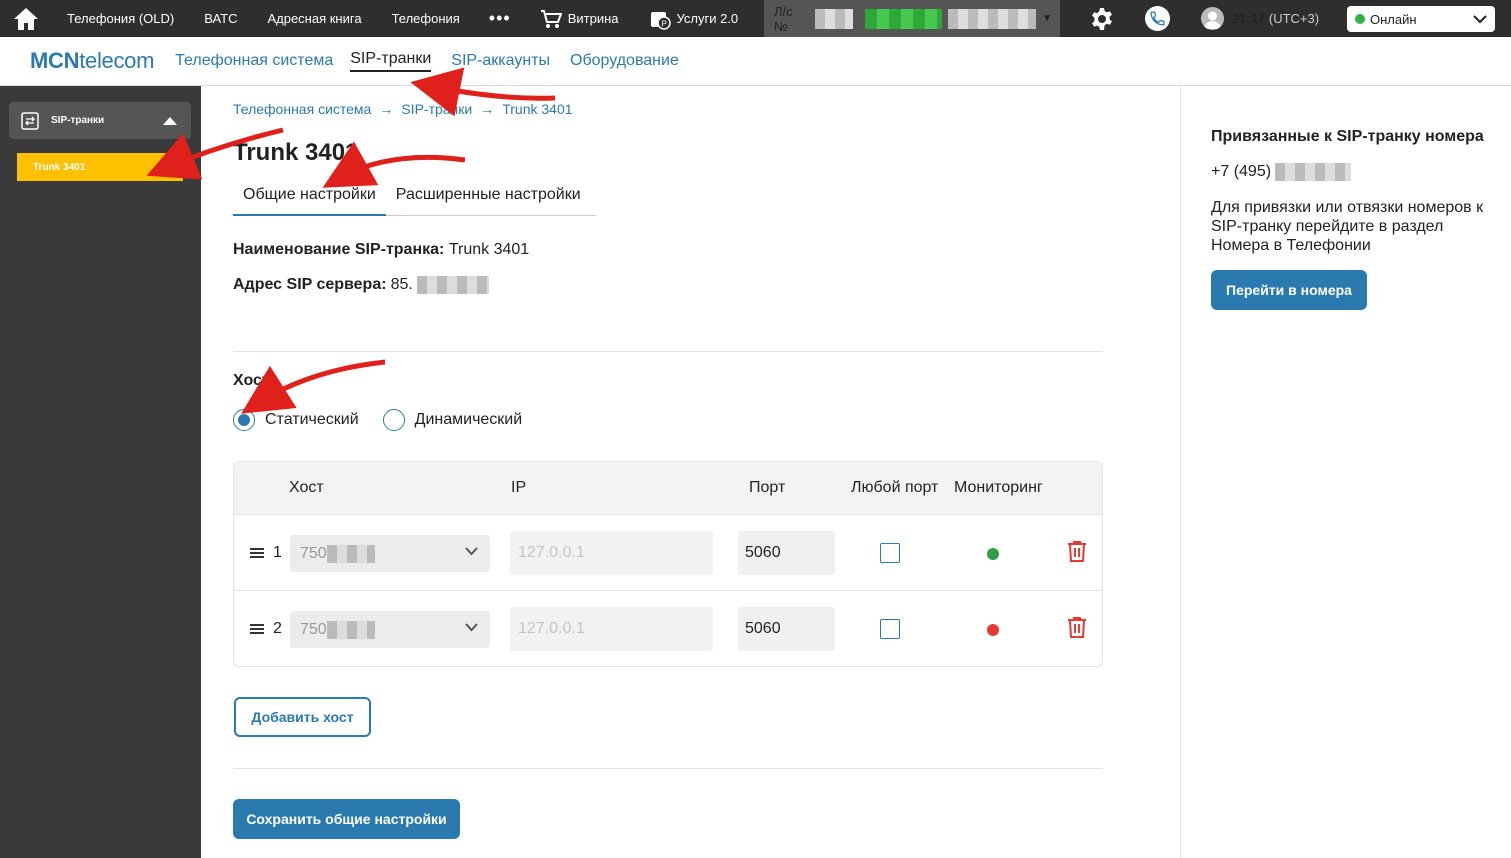 The width and height of the screenshot is (1511, 858). I want to click on sidebar-section-sip-trunks: SIP-транки, so click(100, 120).